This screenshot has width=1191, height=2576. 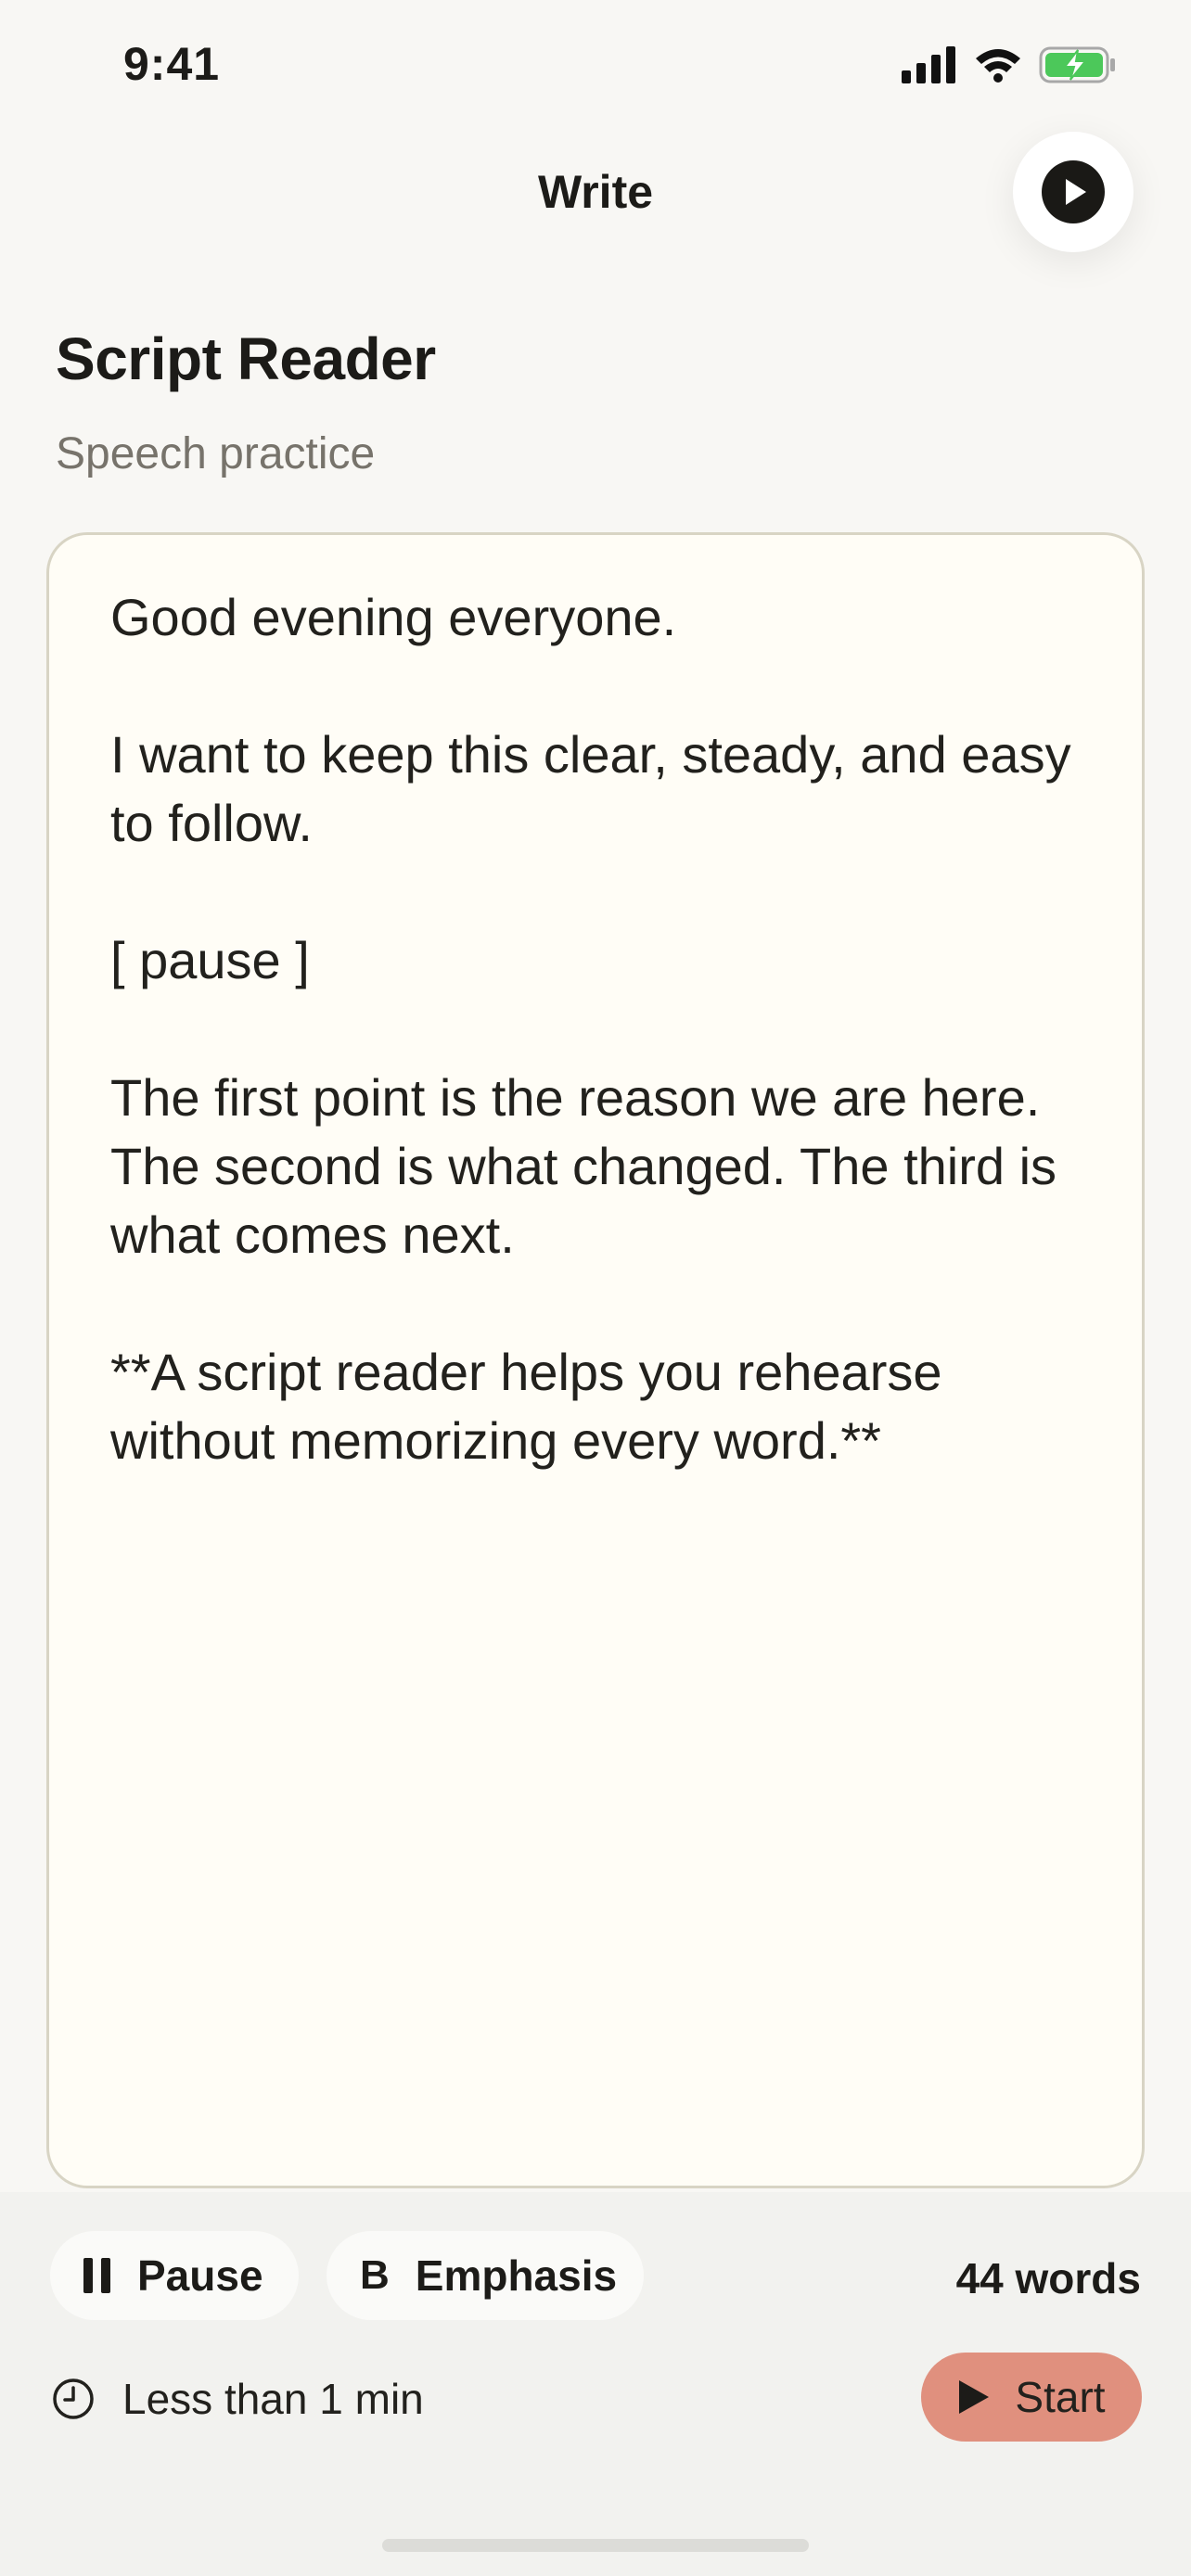 I want to click on play-circle-icon, so click(x=1073, y=191).